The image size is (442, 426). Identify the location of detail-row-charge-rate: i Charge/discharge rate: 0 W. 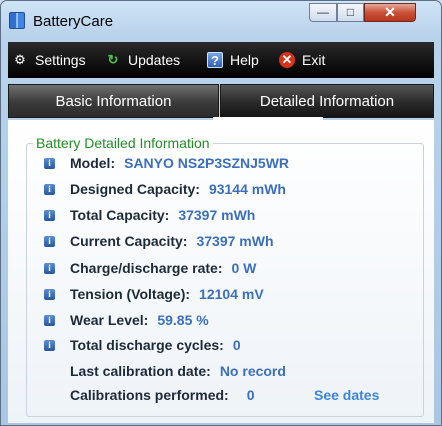
(150, 268).